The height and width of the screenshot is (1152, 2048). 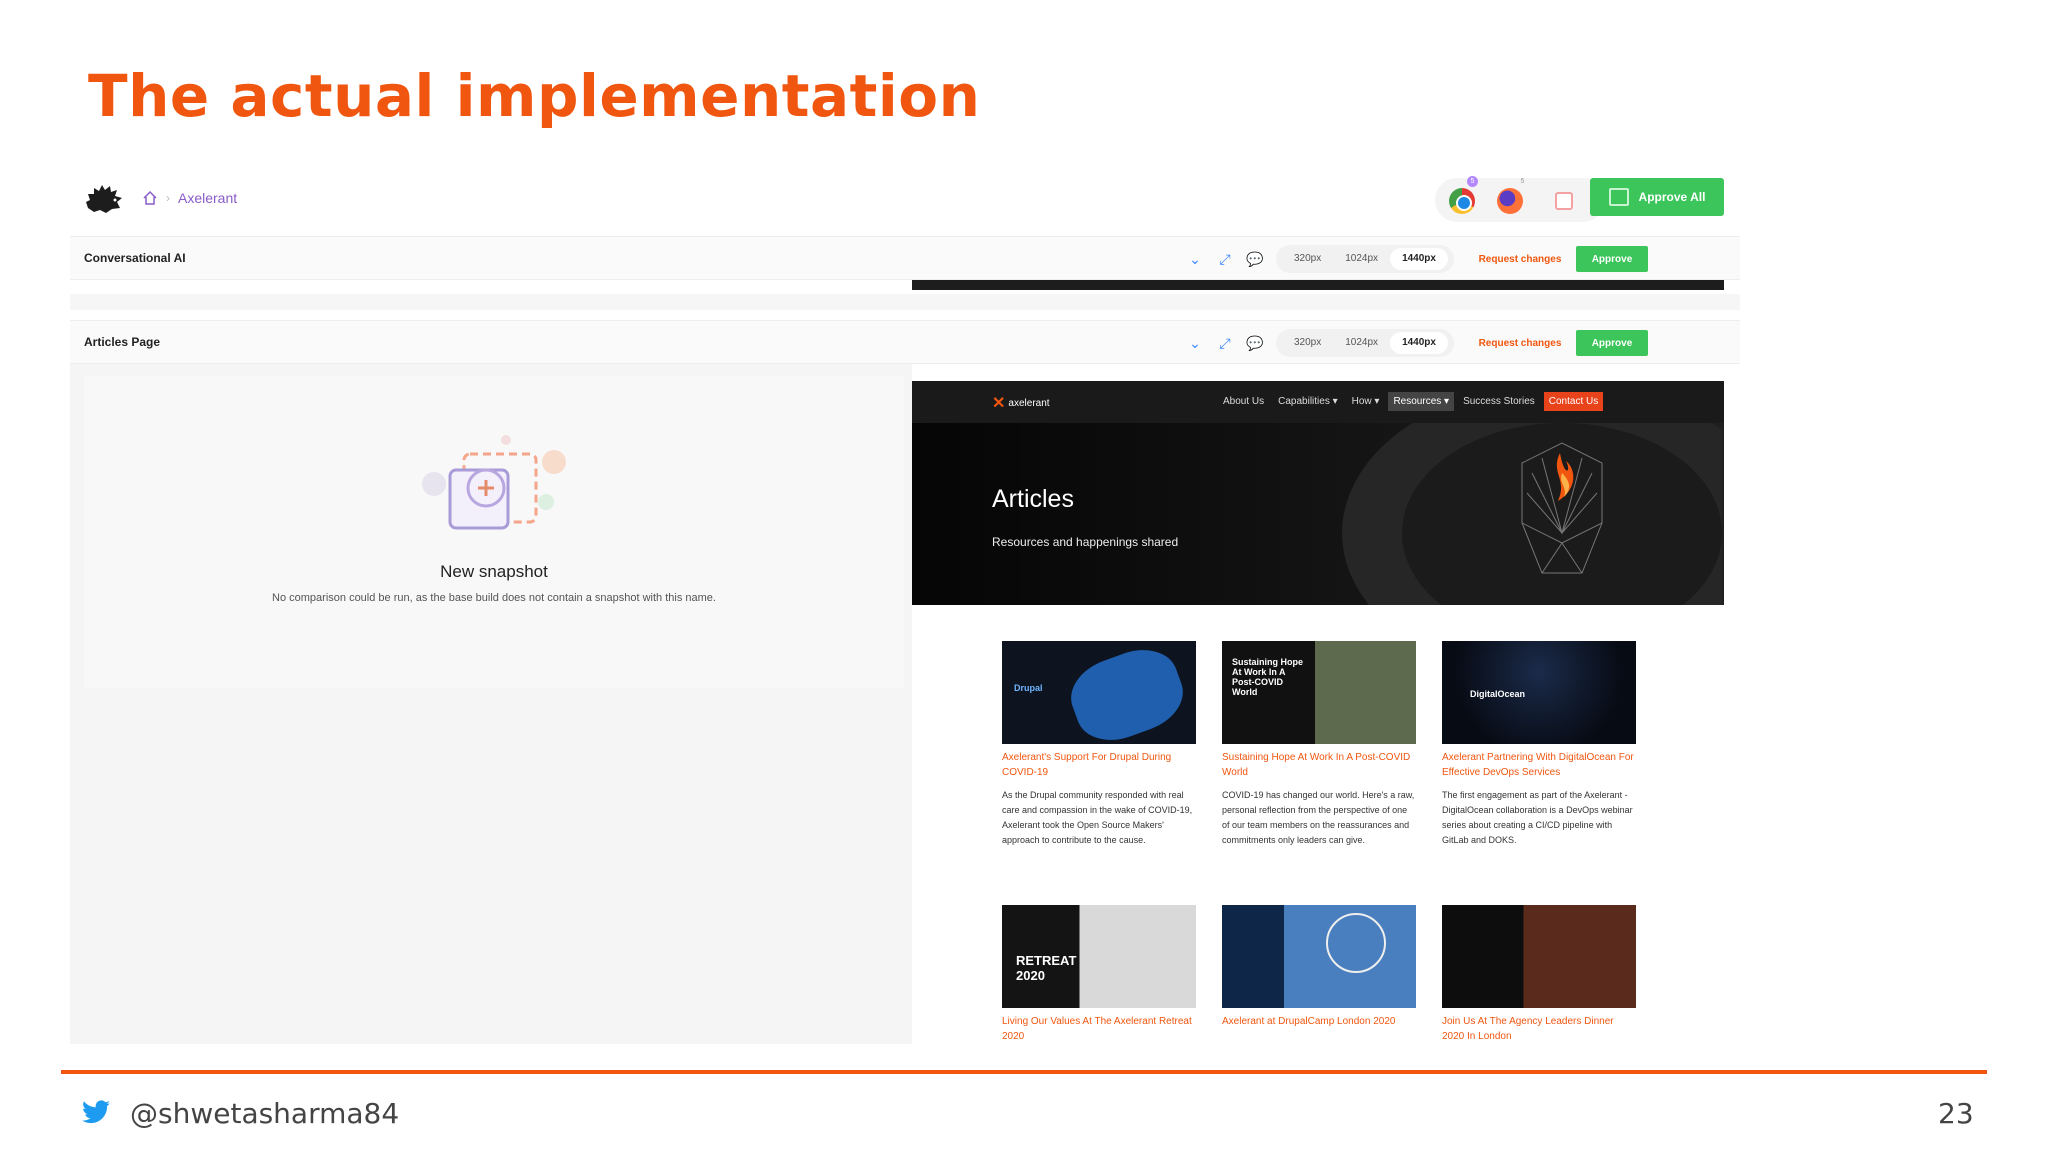 What do you see at coordinates (1462, 201) in the screenshot?
I see `chrome-icon` at bounding box center [1462, 201].